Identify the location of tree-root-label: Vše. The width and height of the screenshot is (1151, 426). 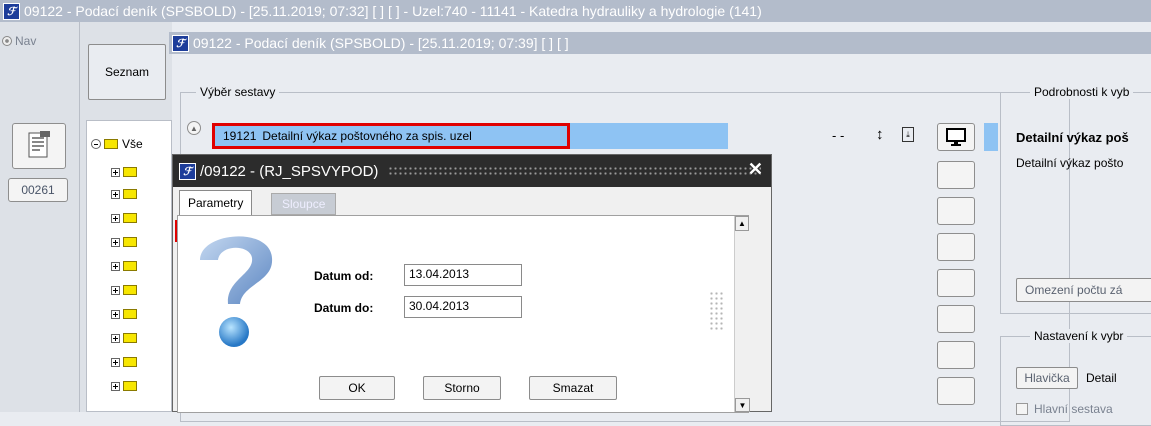
(132, 144).